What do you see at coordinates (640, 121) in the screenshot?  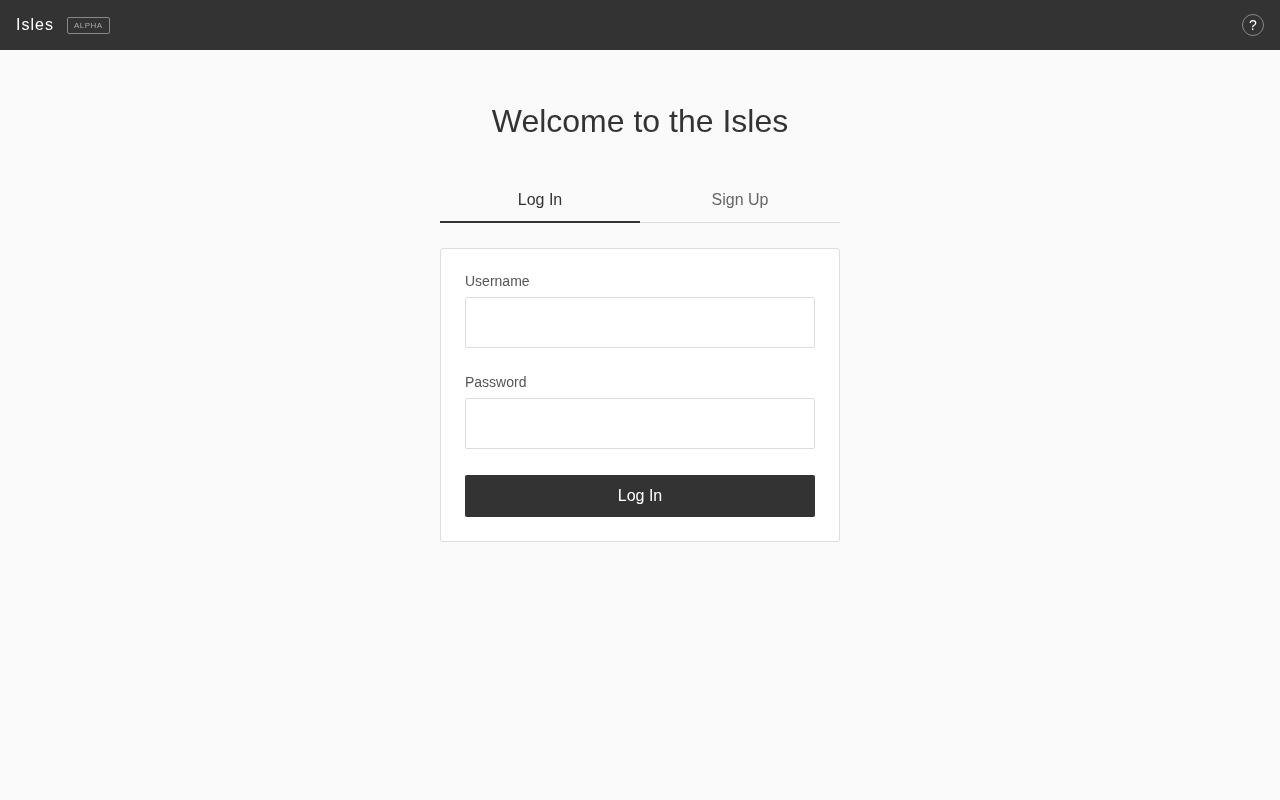 I see `page-heading: Welcome to the Isles` at bounding box center [640, 121].